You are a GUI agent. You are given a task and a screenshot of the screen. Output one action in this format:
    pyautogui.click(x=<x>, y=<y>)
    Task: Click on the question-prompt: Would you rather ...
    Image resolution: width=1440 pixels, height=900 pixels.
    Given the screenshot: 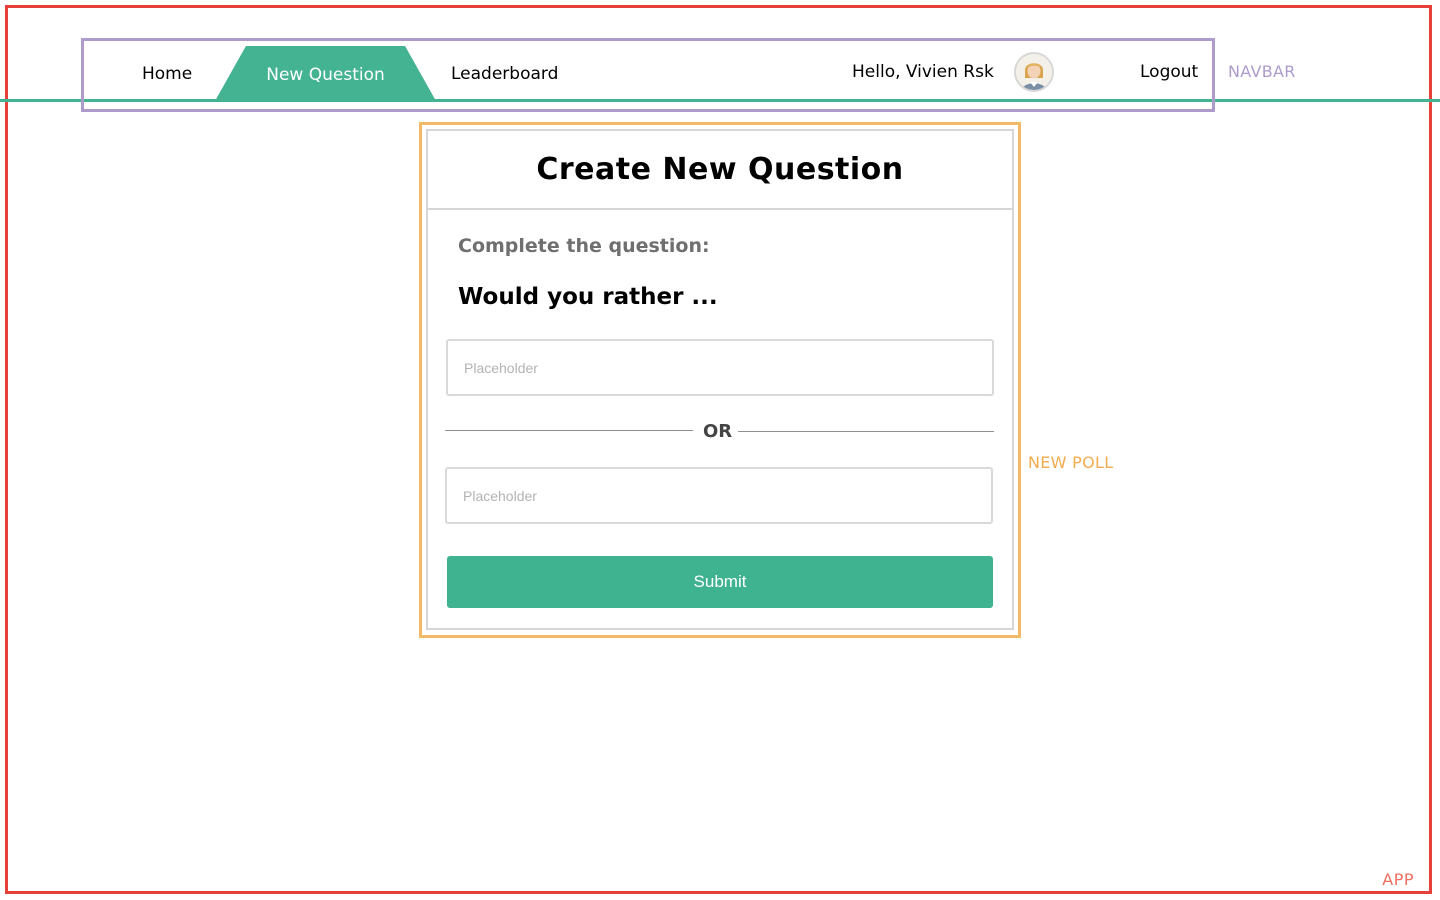 What is the action you would take?
    pyautogui.click(x=588, y=297)
    